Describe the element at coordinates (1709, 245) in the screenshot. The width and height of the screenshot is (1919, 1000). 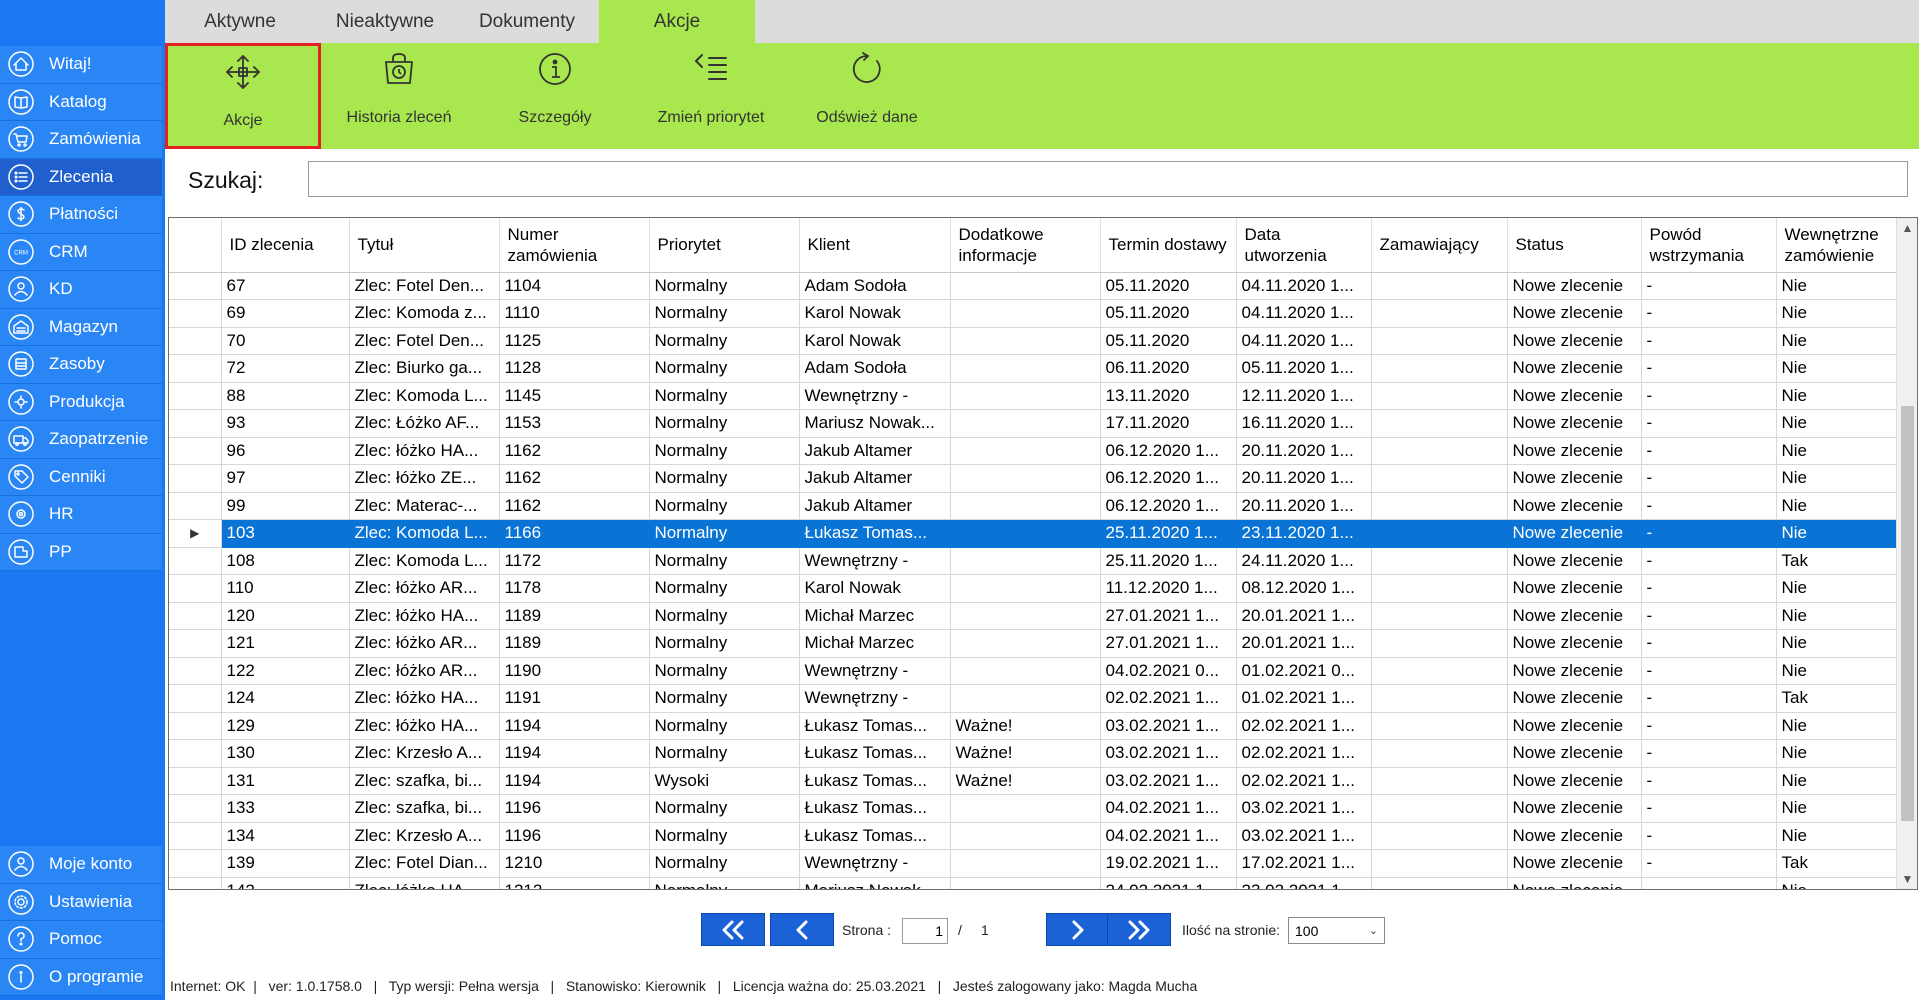
I see `column-header: Powód wstrzymania` at that location.